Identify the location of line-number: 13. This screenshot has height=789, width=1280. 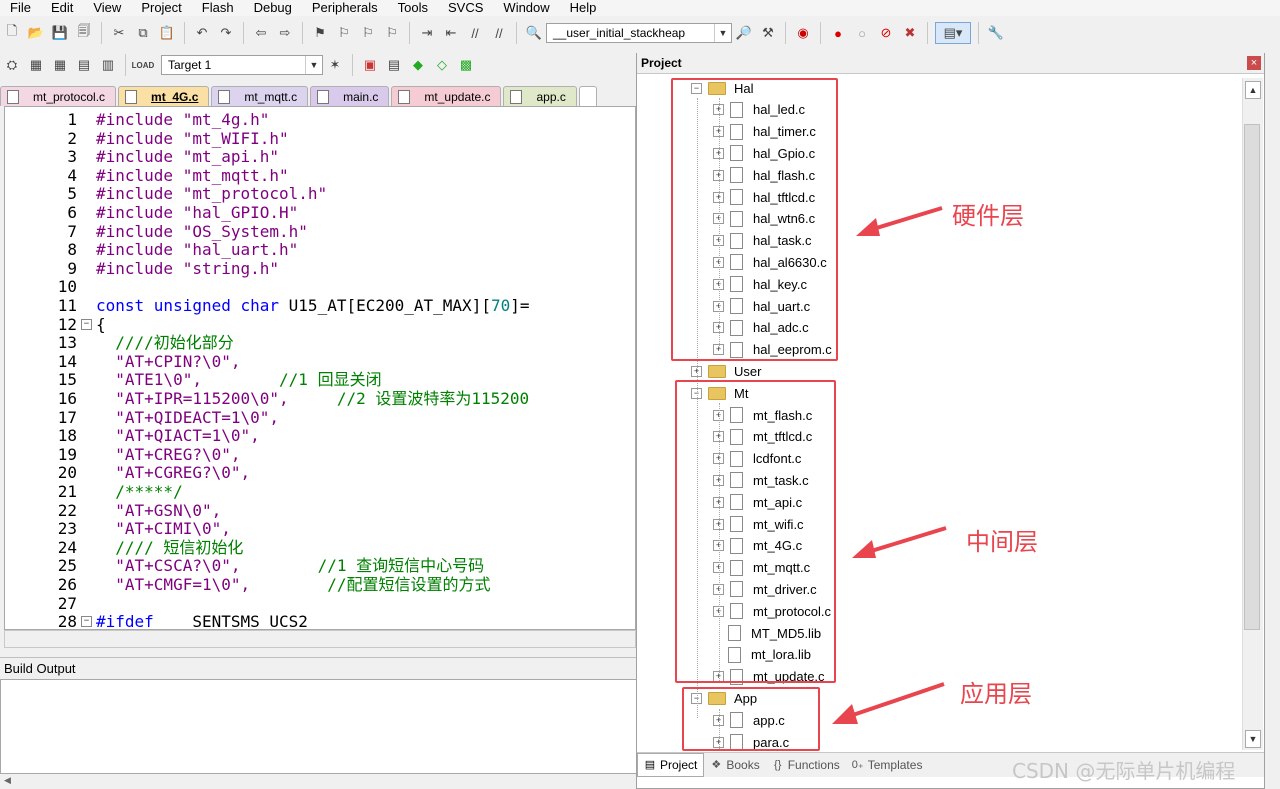
(67, 343).